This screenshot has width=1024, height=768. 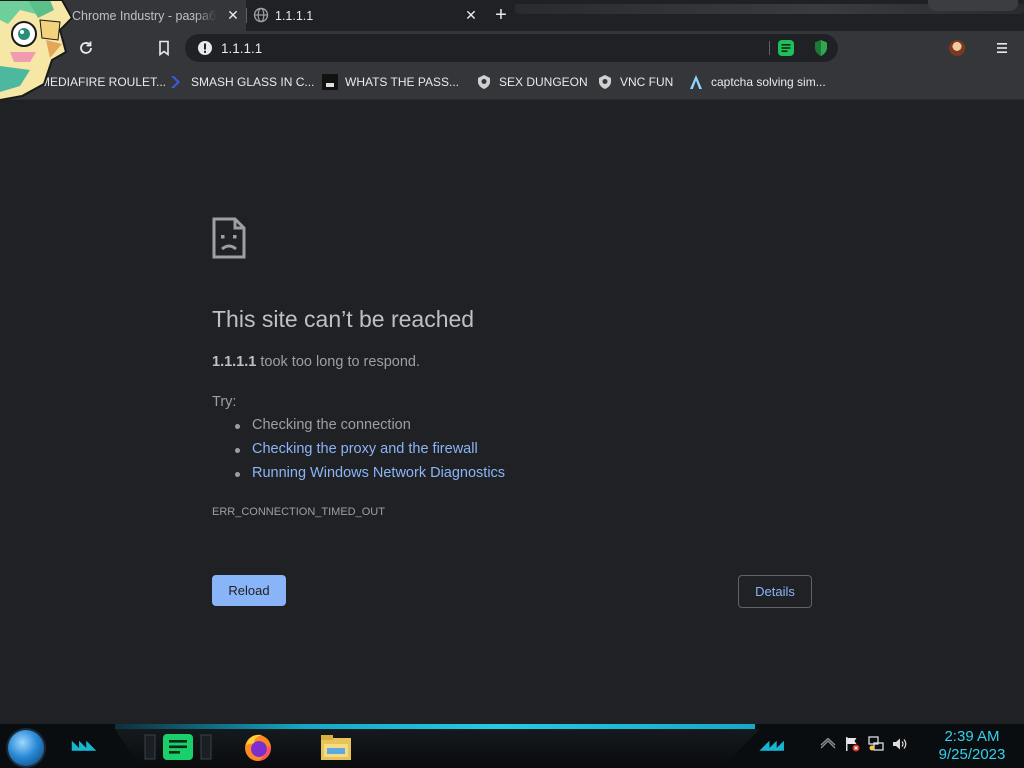 What do you see at coordinates (957, 48) in the screenshot?
I see `profile-avatar` at bounding box center [957, 48].